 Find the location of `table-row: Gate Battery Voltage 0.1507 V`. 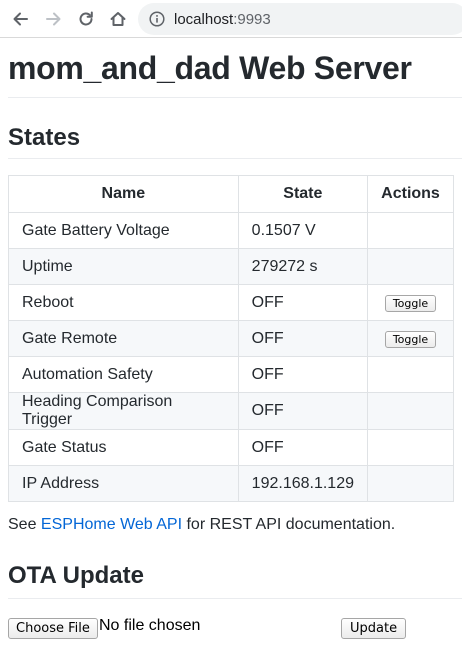

table-row: Gate Battery Voltage 0.1507 V is located at coordinates (231, 230).